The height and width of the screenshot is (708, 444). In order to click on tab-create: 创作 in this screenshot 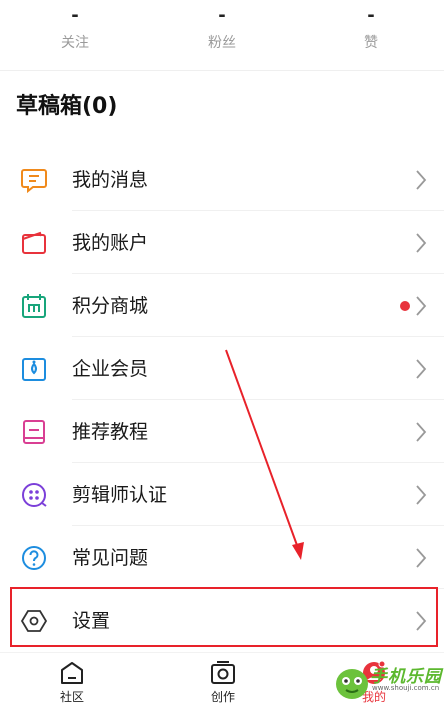, I will do `click(223, 682)`.